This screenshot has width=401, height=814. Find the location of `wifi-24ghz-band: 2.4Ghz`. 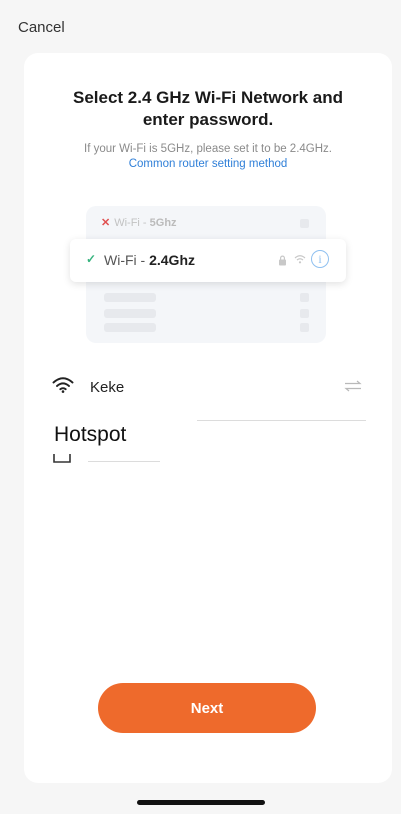

wifi-24ghz-band: 2.4Ghz is located at coordinates (172, 260).